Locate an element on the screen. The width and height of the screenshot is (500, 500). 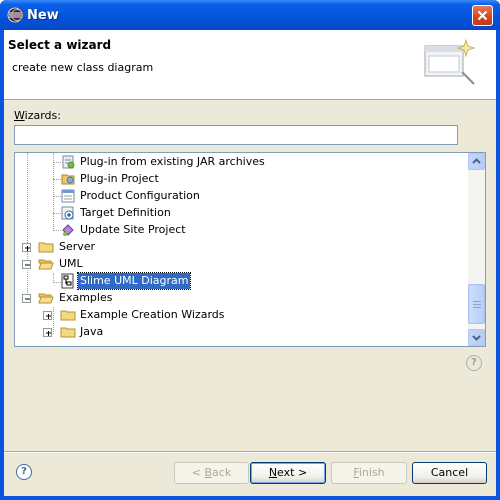
close-icon is located at coordinates (482, 15).